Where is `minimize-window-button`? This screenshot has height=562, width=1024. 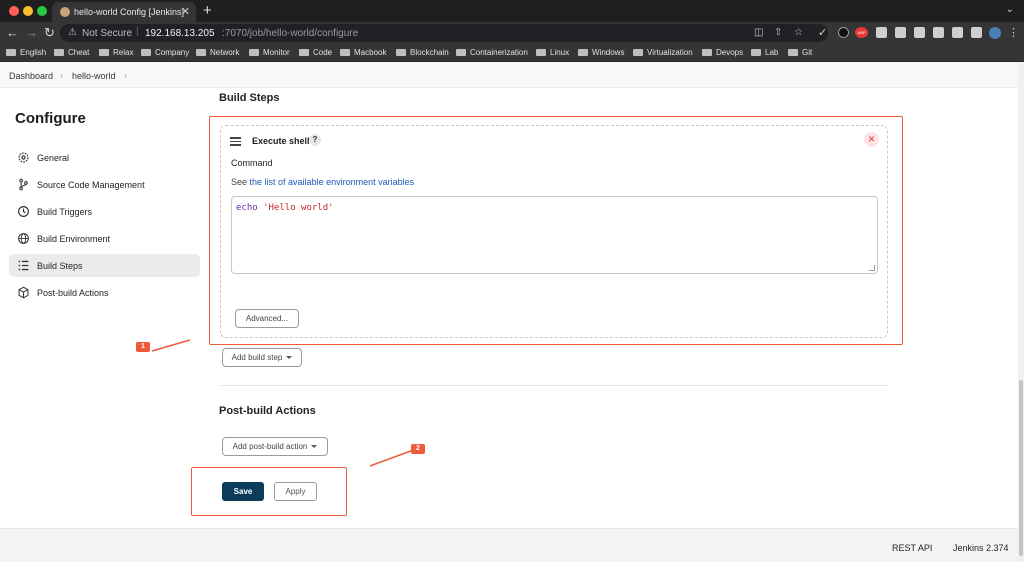
minimize-window-button is located at coordinates (28, 11).